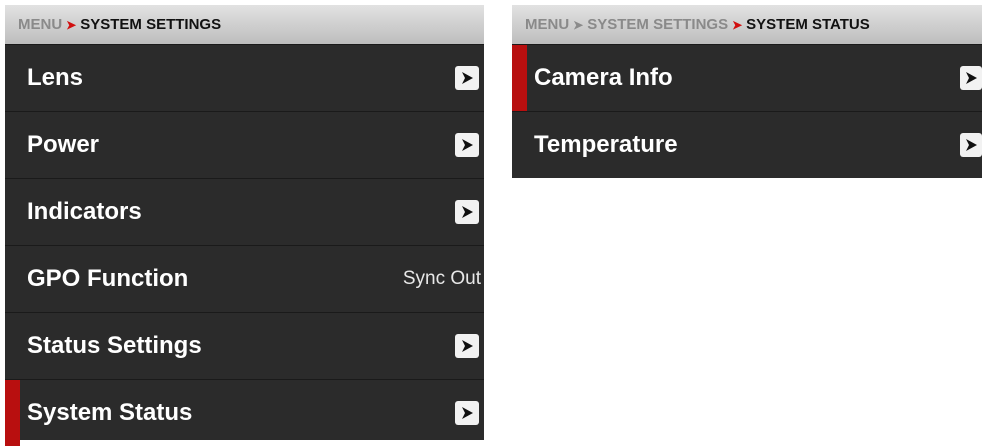 This screenshot has height=446, width=982. Describe the element at coordinates (55, 77) in the screenshot. I see `menu-item-label: Lens` at that location.